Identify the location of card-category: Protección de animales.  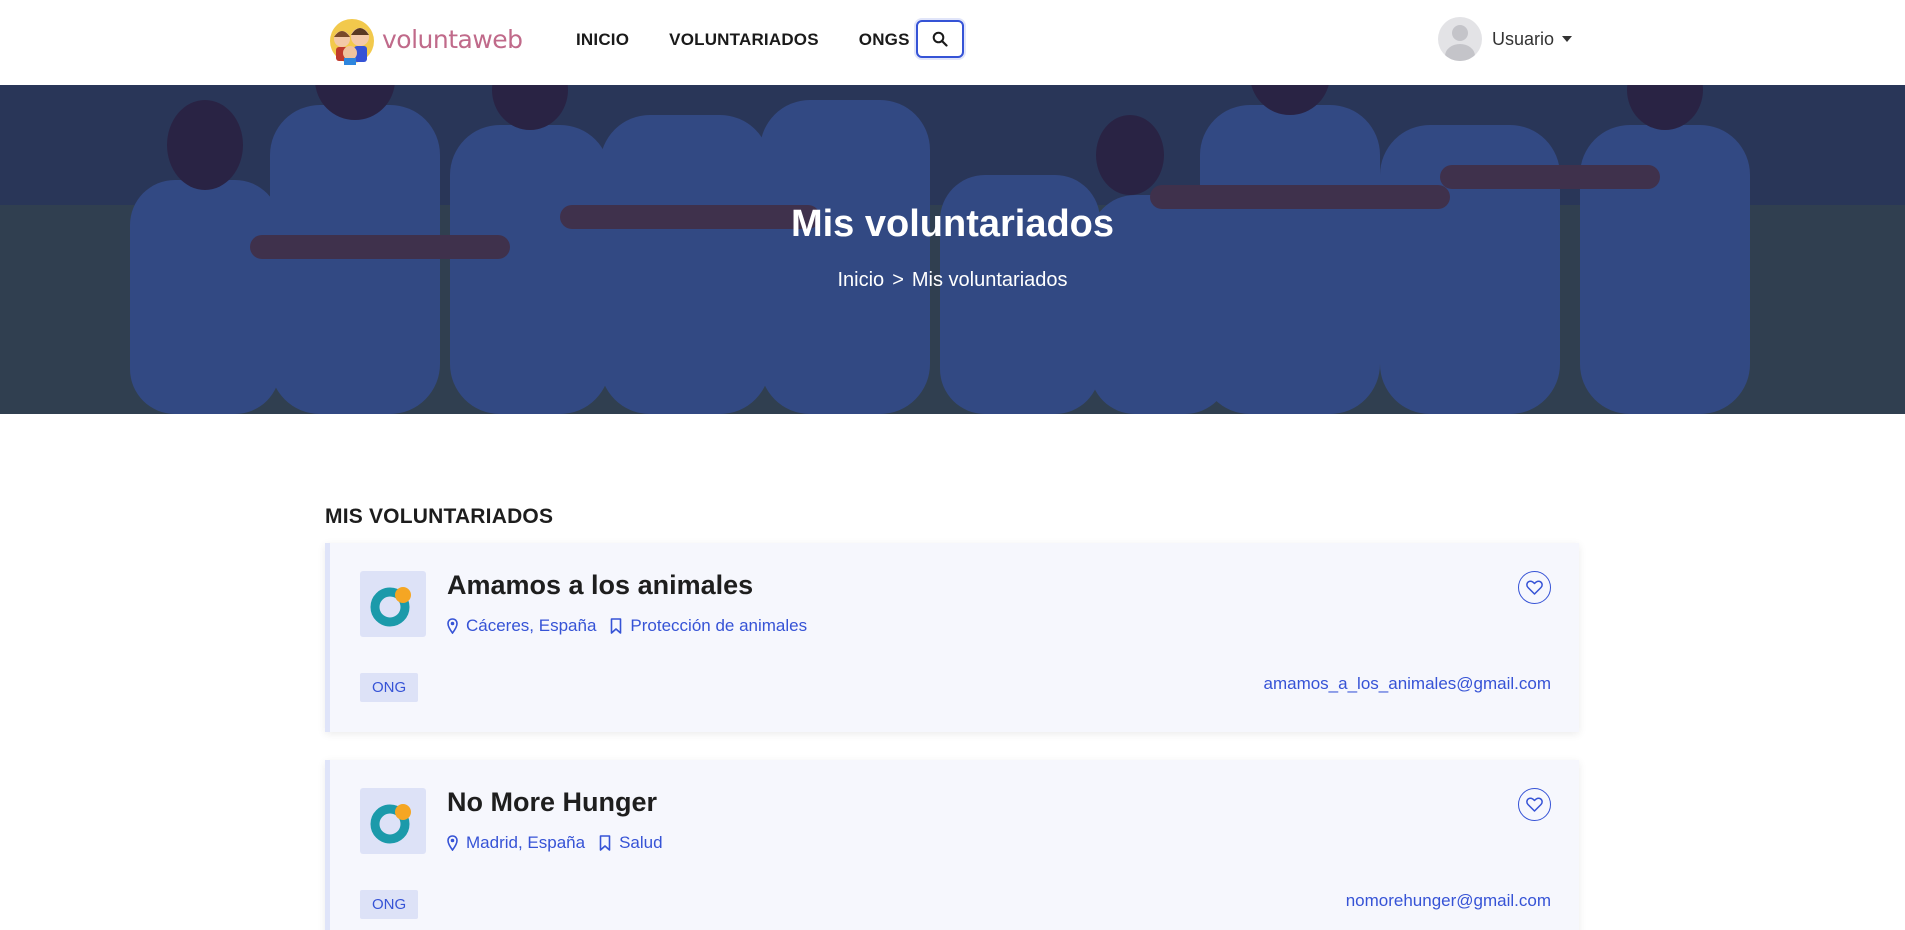
(708, 626).